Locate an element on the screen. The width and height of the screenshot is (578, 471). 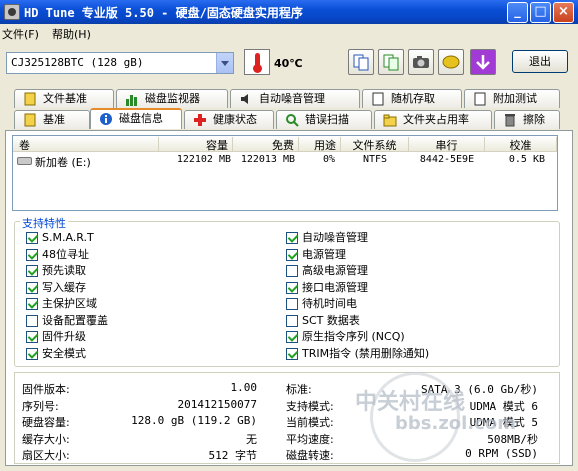
detail-label: 当前模式: is located at coordinates (310, 422).